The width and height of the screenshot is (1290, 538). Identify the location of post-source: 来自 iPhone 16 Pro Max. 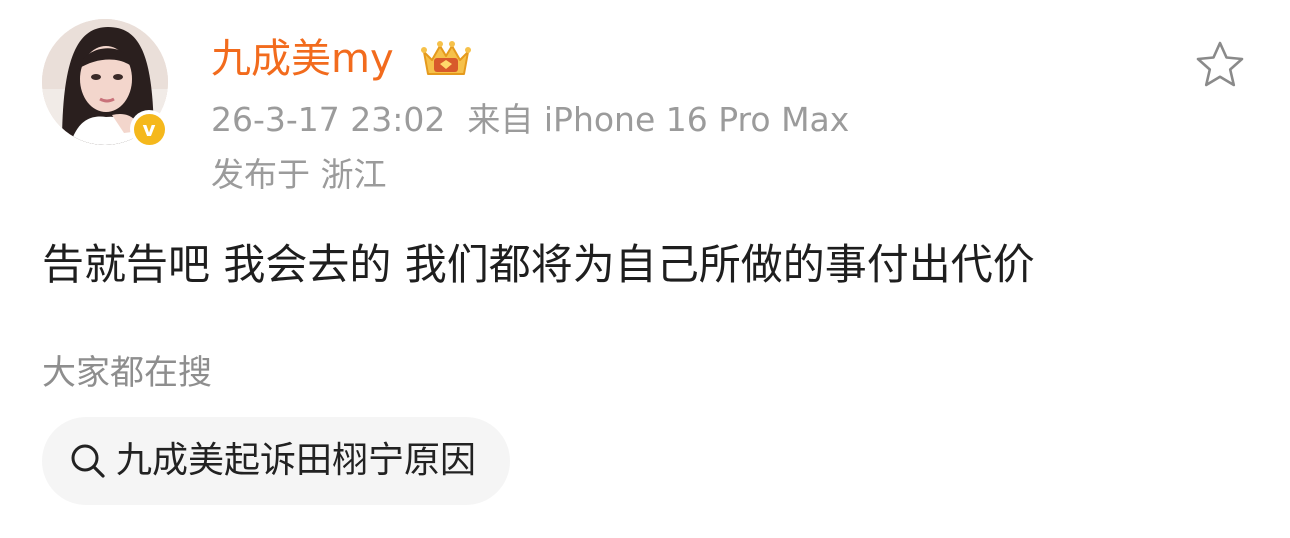
(658, 119).